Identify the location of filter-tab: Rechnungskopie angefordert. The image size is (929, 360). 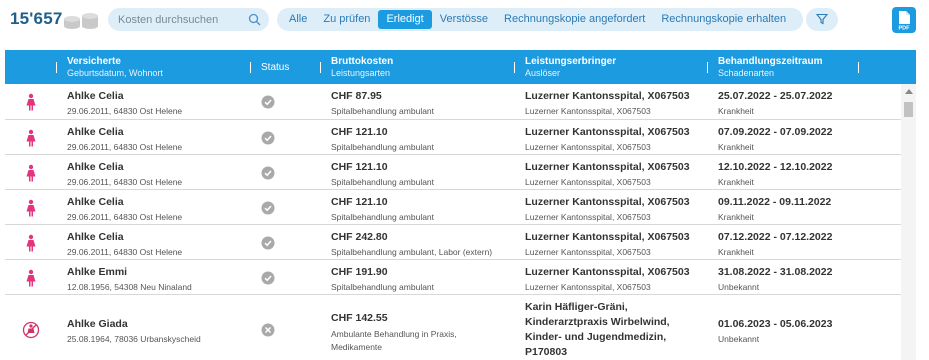
(574, 19).